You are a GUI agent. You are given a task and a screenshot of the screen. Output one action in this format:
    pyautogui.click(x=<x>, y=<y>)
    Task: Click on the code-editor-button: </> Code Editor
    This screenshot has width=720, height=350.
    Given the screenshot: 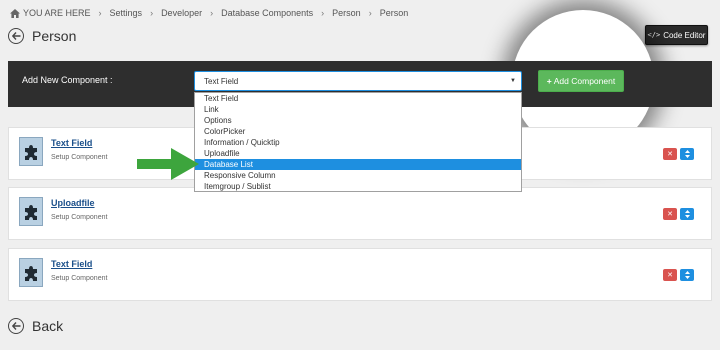 What is the action you would take?
    pyautogui.click(x=676, y=35)
    